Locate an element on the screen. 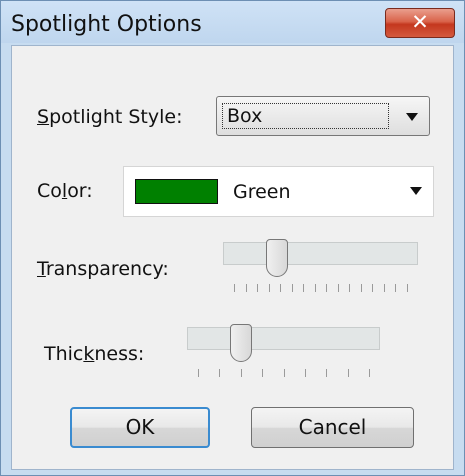 The height and width of the screenshot is (476, 465). thickness-slider-thumb is located at coordinates (241, 343).